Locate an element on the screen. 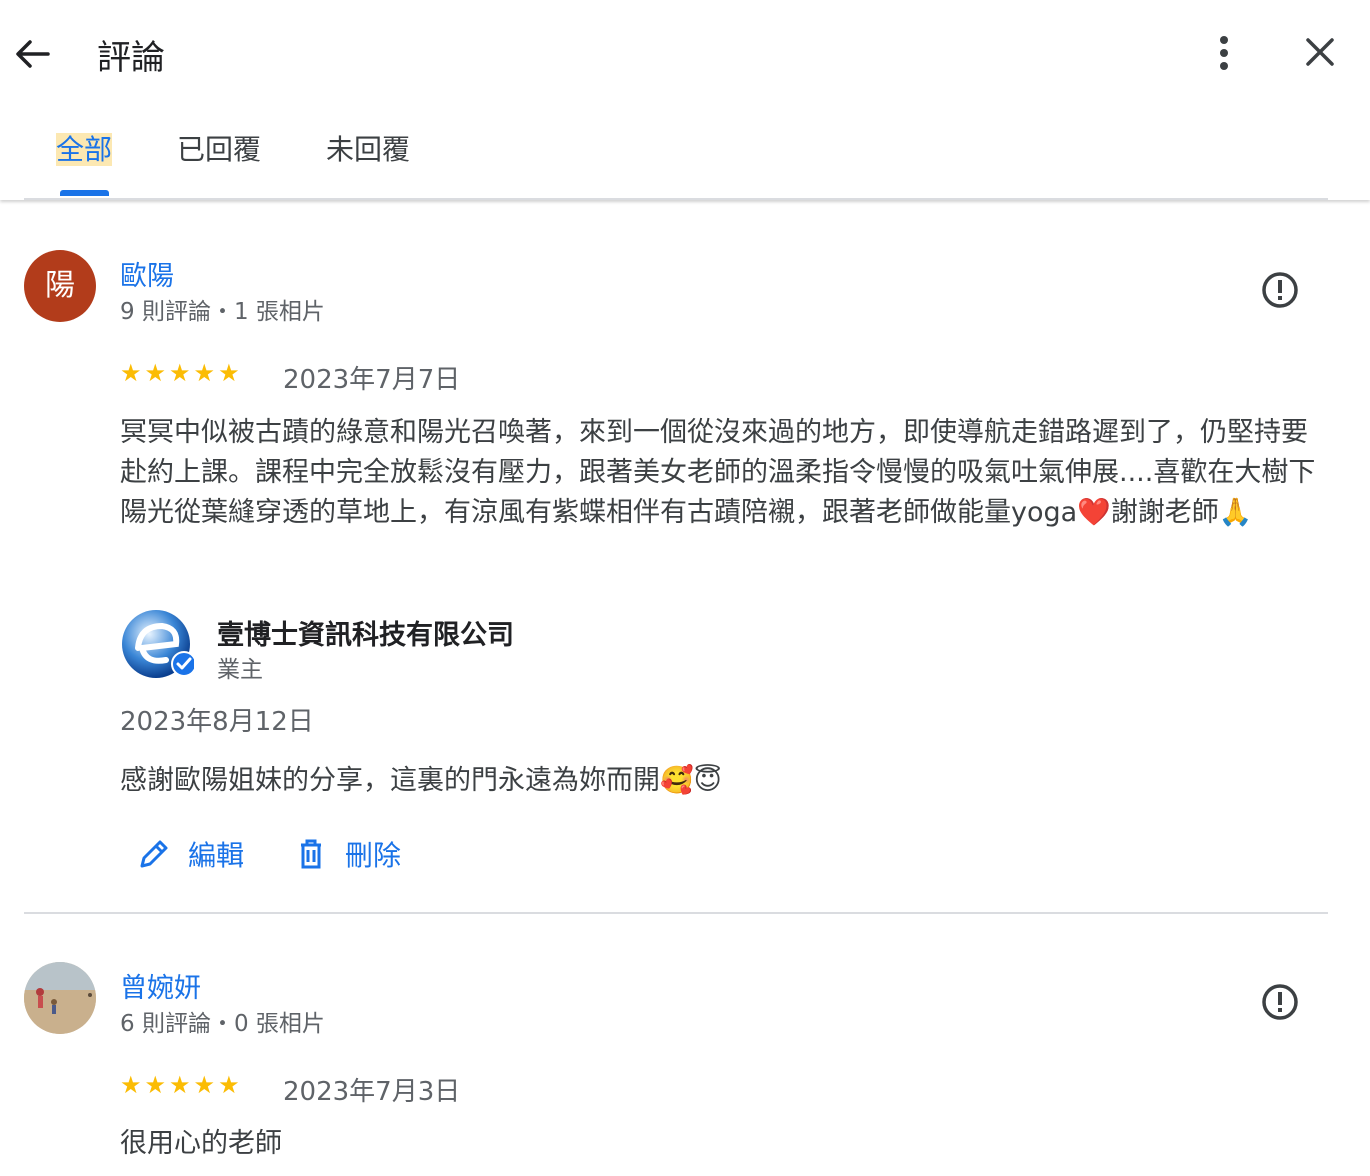 The image size is (1370, 1176). more-options-icon is located at coordinates (1224, 54).